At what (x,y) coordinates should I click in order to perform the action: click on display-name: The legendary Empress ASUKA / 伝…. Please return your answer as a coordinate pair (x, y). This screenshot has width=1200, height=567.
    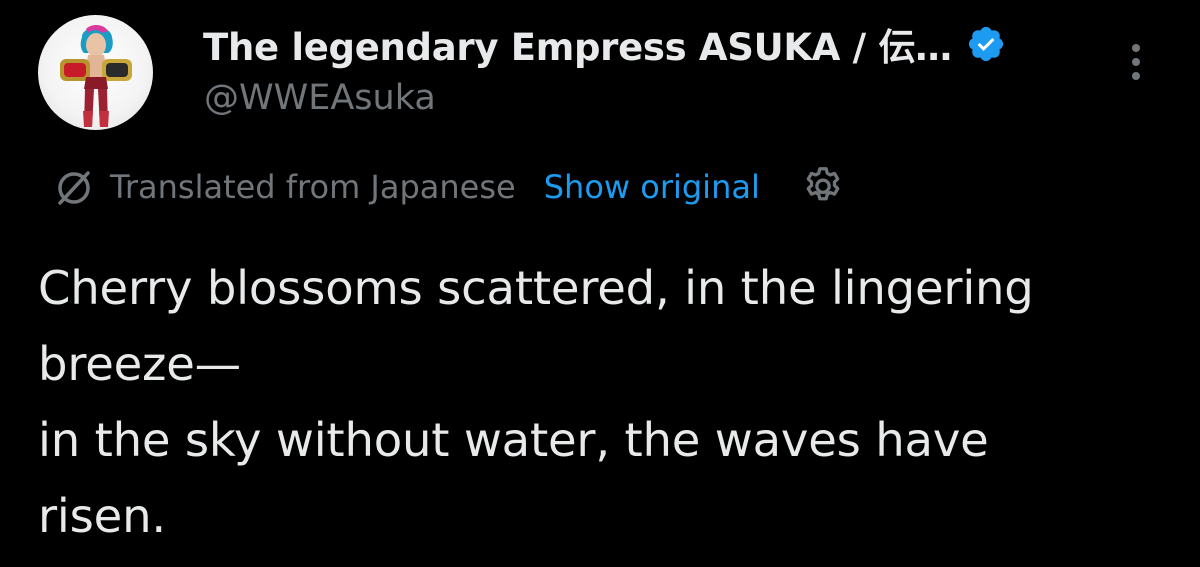
    Looking at the image, I should click on (577, 44).